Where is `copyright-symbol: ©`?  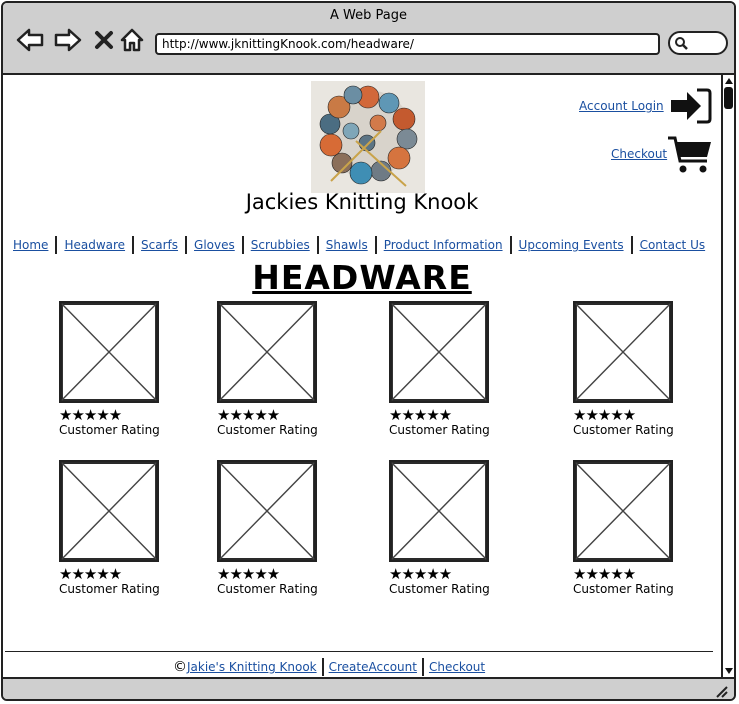 copyright-symbol: © is located at coordinates (180, 667).